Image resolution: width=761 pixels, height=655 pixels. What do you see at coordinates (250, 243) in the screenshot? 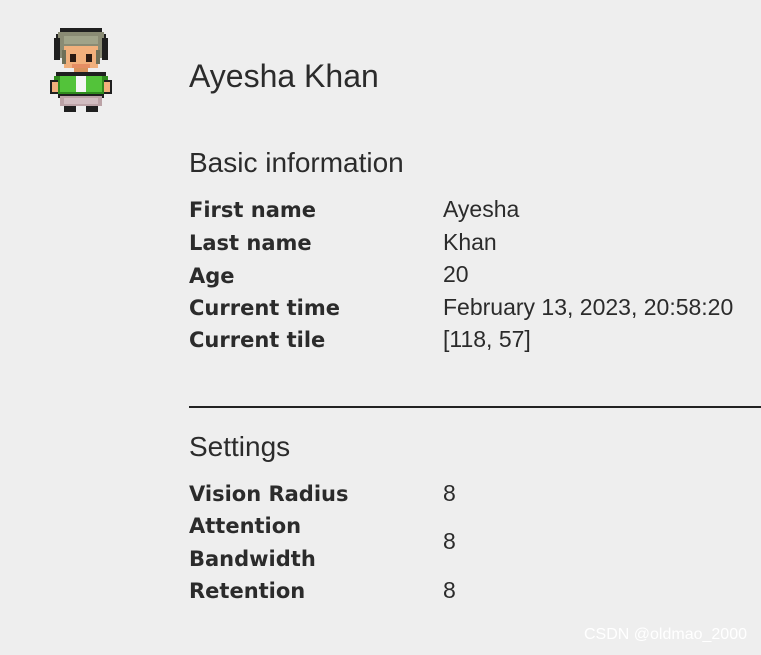
I see `last-name-label: Last name` at bounding box center [250, 243].